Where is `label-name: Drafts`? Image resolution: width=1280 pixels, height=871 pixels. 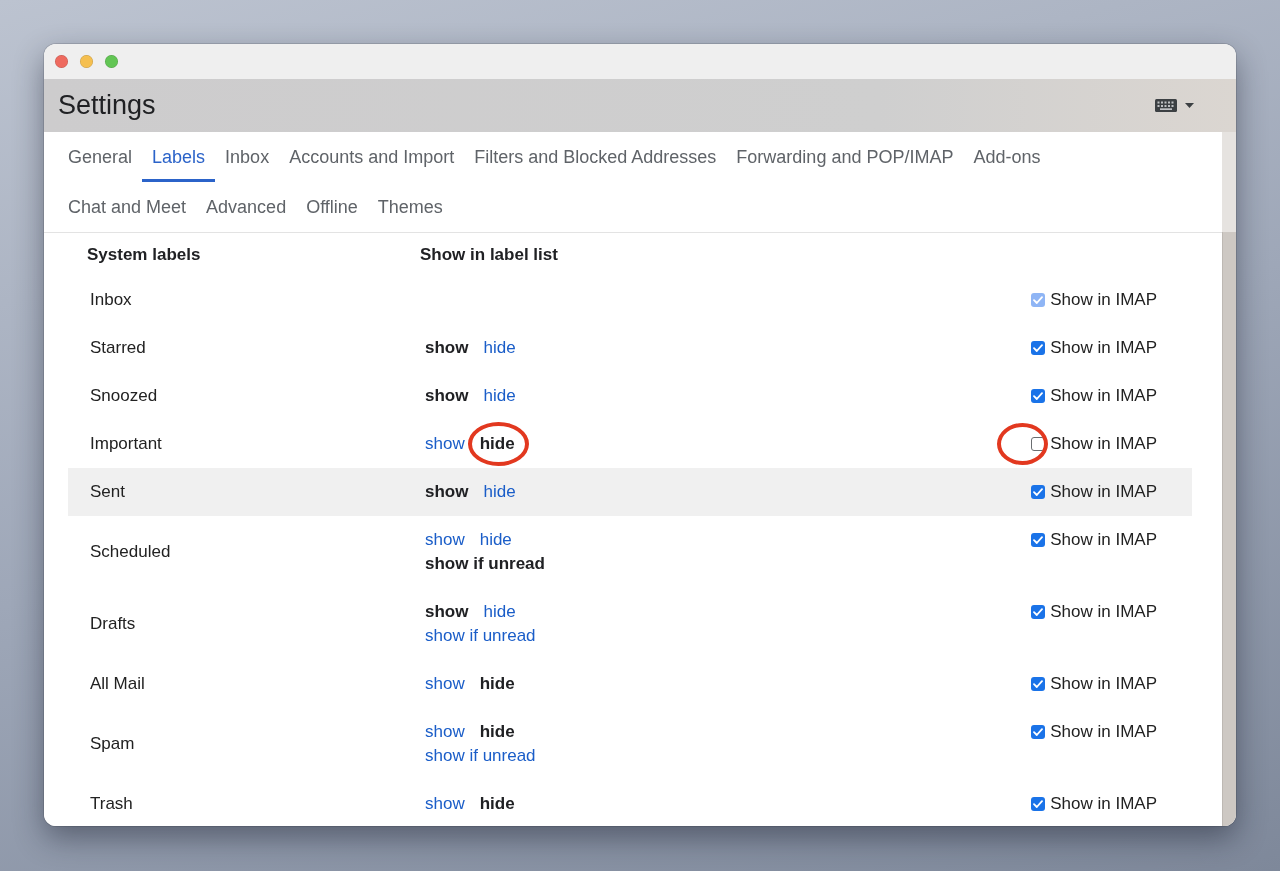
label-name: Drafts is located at coordinates (113, 624).